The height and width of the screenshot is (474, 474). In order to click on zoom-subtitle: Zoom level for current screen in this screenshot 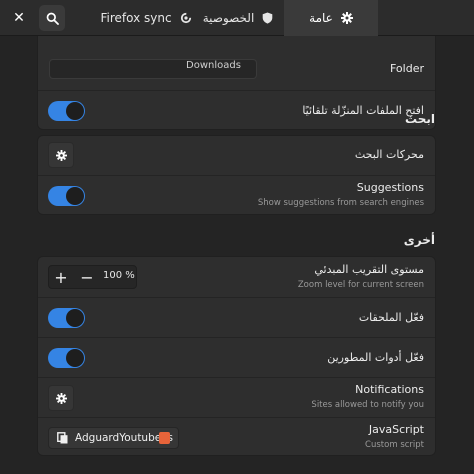, I will do `click(360, 285)`.